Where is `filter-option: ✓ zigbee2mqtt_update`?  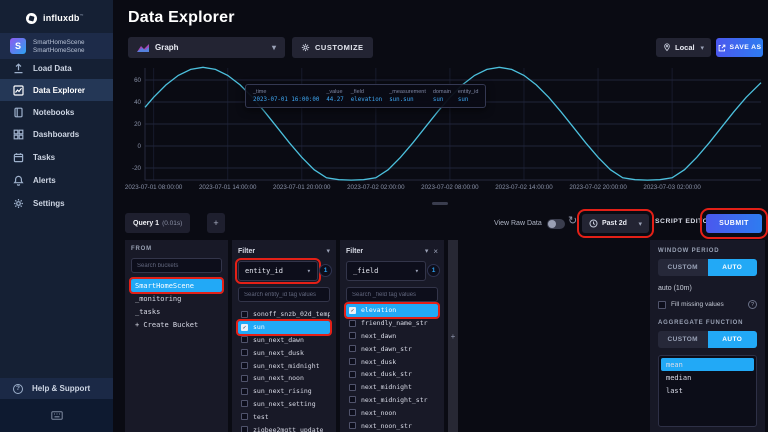 filter-option: ✓ zigbee2mqtt_update is located at coordinates (284, 427).